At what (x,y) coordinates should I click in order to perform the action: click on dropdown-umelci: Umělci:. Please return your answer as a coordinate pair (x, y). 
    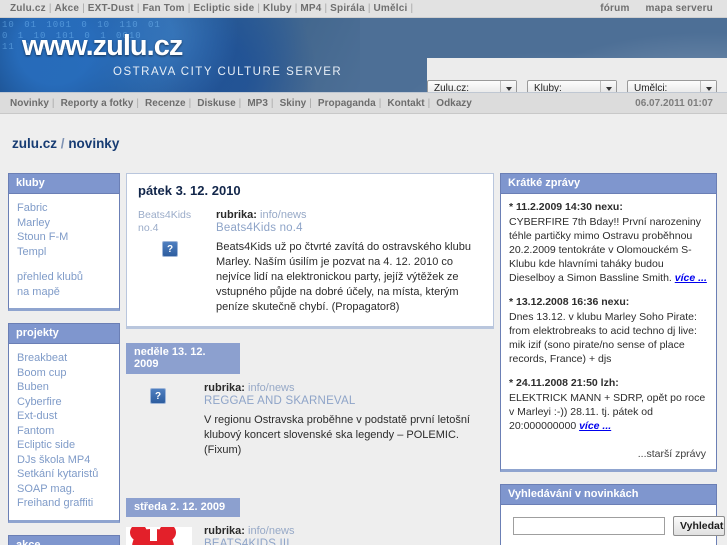
    Looking at the image, I should click on (672, 86).